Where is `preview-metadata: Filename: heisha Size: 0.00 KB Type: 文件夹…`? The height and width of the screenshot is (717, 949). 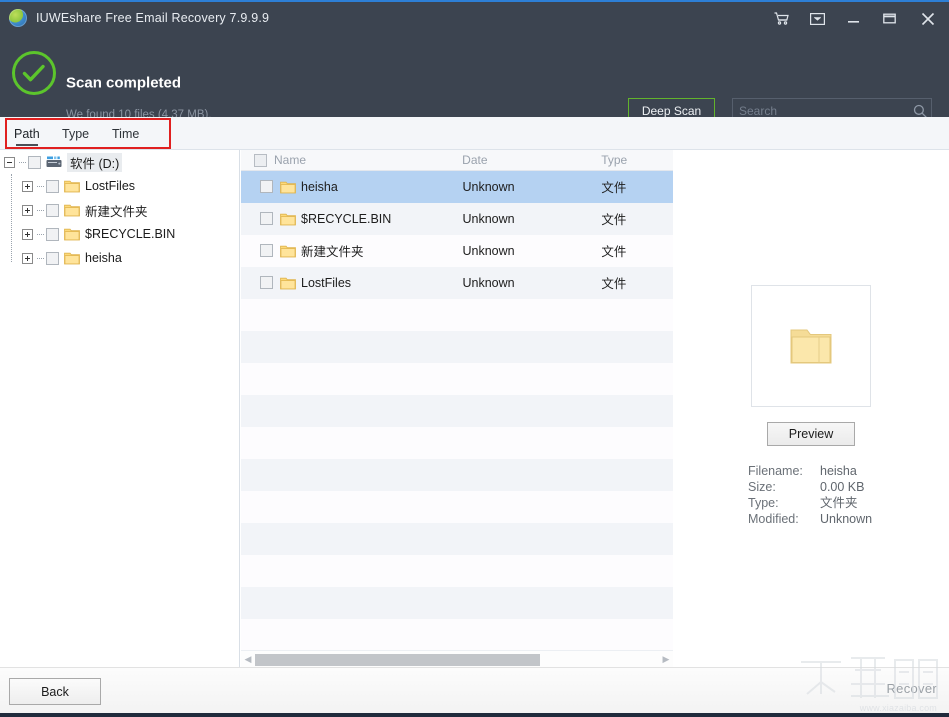
preview-metadata: Filename: heisha Size: 0.00 KB Type: 文件夹… is located at coordinates (843, 495).